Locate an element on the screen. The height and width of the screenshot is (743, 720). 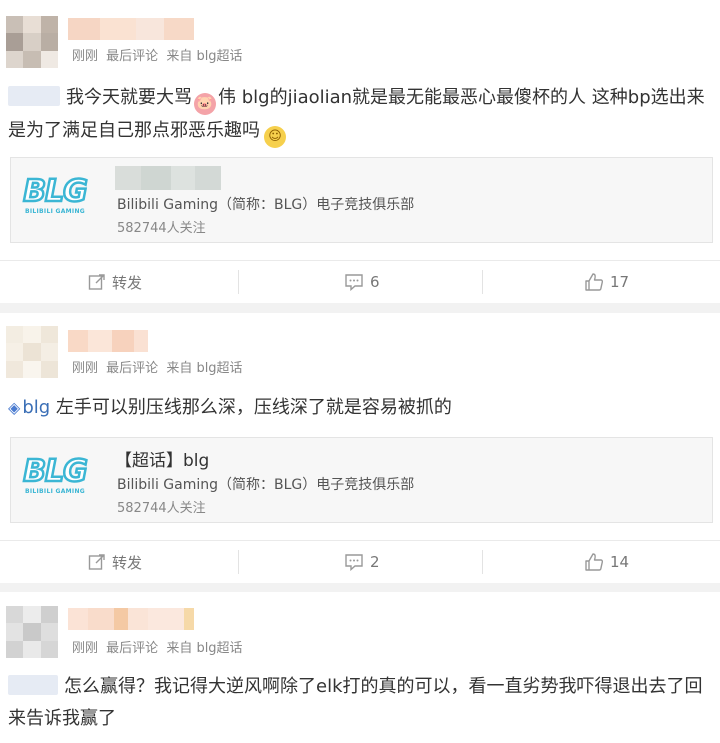
card-title-blurred is located at coordinates (168, 178).